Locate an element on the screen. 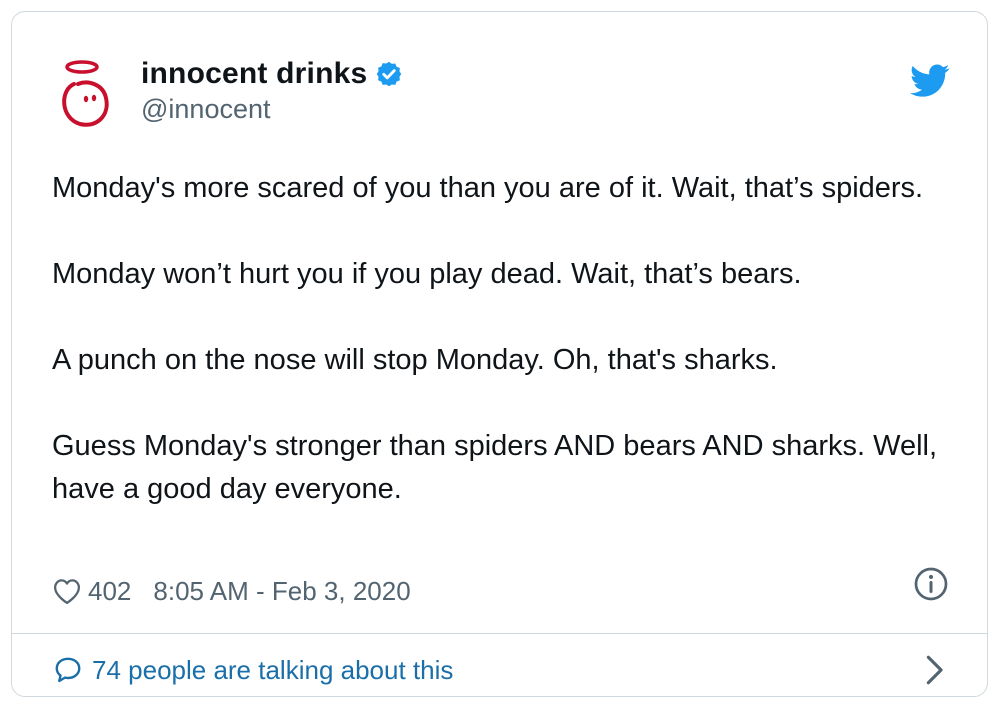 The height and width of the screenshot is (708, 1000). tweet-timestamp: 8:05 AM - Feb 3, 2020 is located at coordinates (281, 591).